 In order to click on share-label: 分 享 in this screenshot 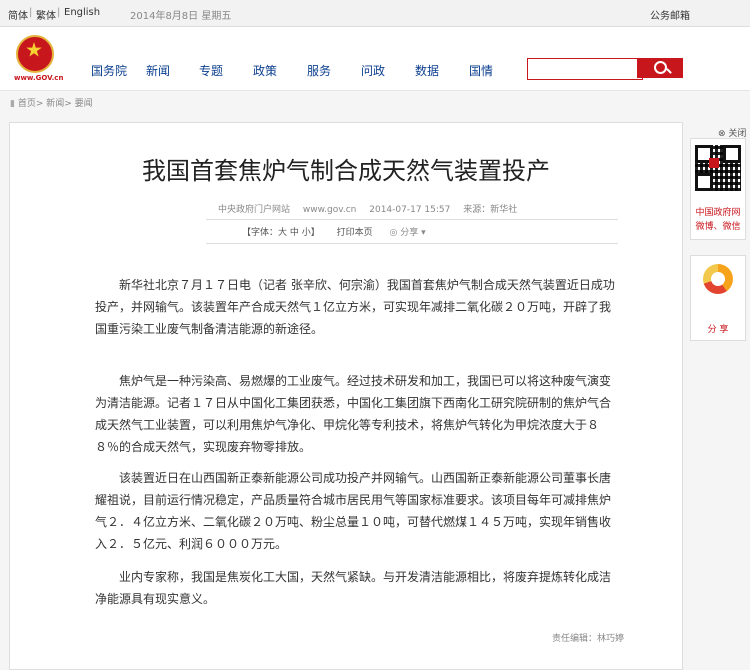, I will do `click(718, 330)`.